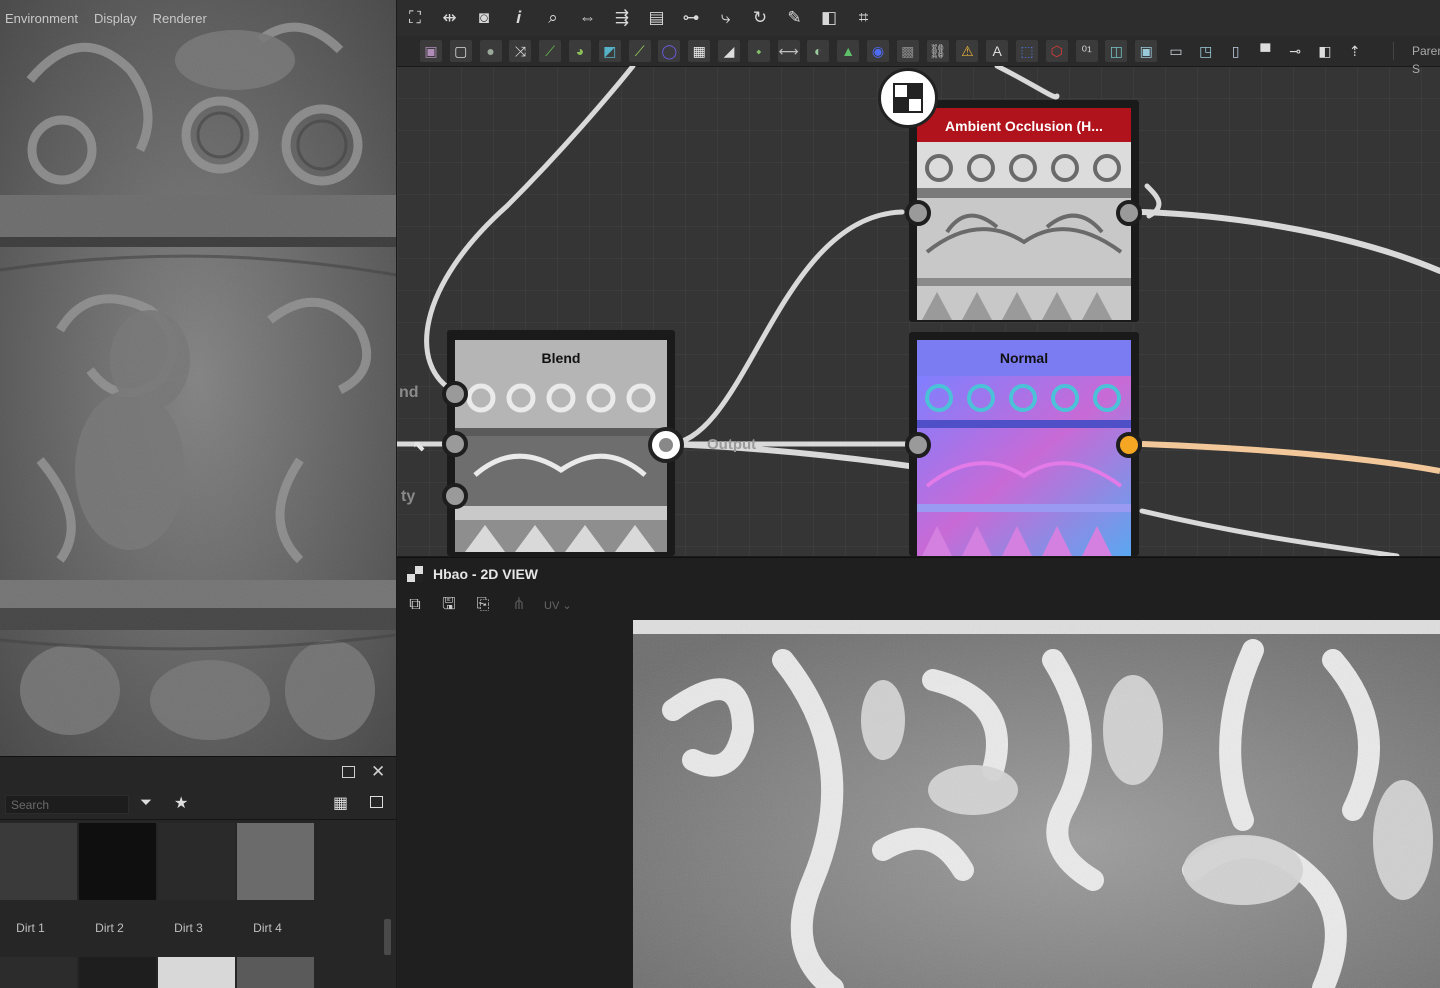 Image resolution: width=1440 pixels, height=988 pixels. Describe the element at coordinates (1206, 51) in the screenshot. I see `node-tool-27-icon: ◳` at that location.